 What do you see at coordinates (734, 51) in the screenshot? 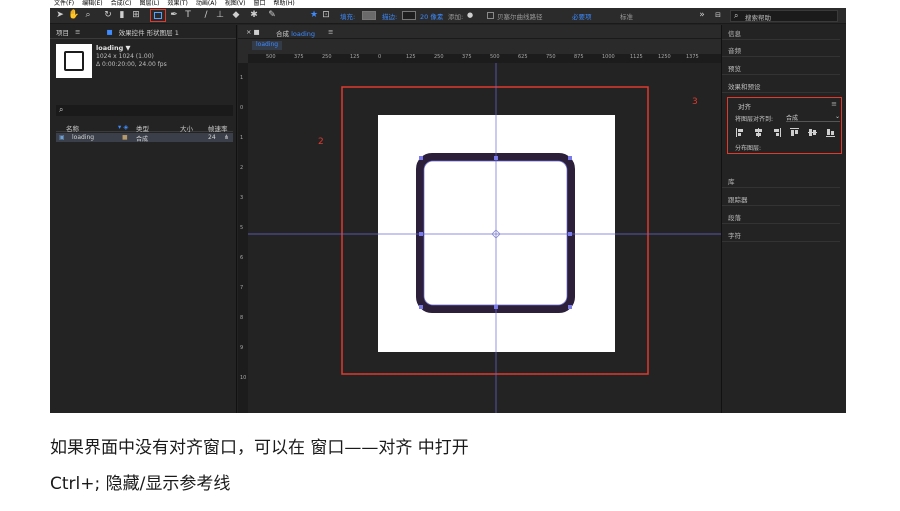
I see `panel-audio-label: 音频` at bounding box center [734, 51].